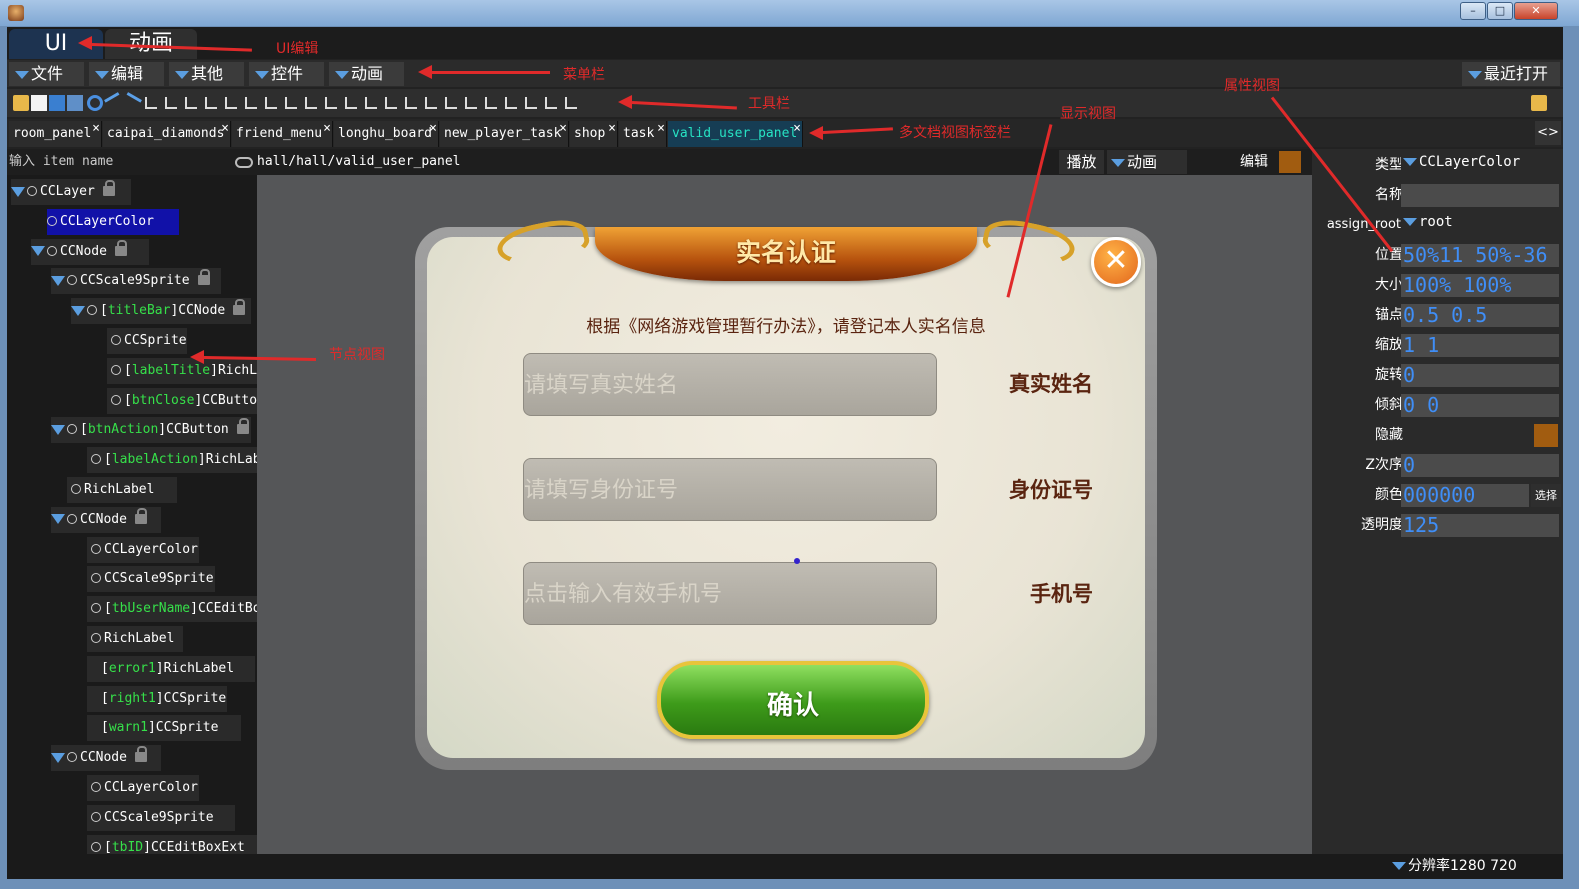 This screenshot has width=1579, height=889. Describe the element at coordinates (504, 134) in the screenshot. I see `doc-tab: new_player_task ×` at that location.